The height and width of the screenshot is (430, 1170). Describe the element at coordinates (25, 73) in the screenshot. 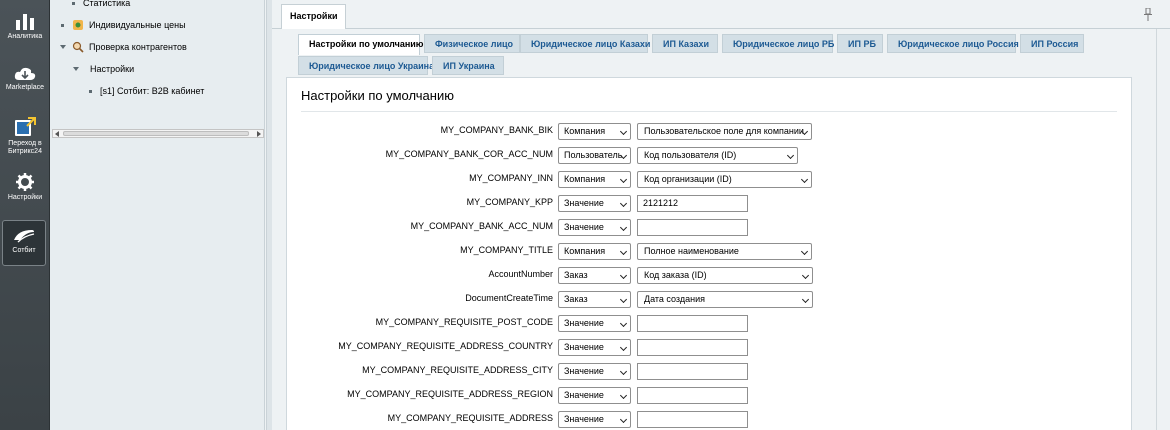

I see `cloud-icon` at that location.